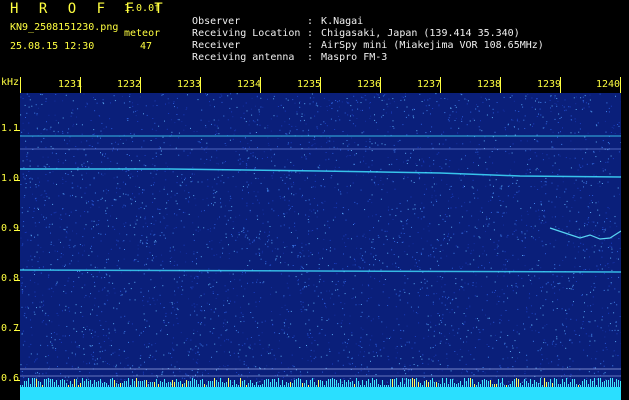 This screenshot has width=629, height=400. I want to click on time-tick-label: 1234, so click(249, 84).